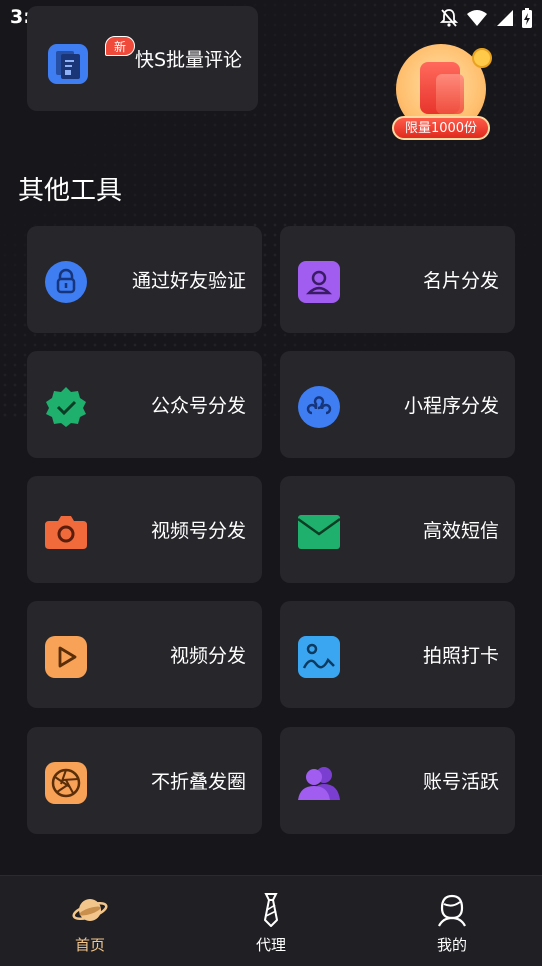 This screenshot has height=966, width=542. Describe the element at coordinates (144, 404) in the screenshot. I see `tool-card-official-account: 公众号分发` at that location.